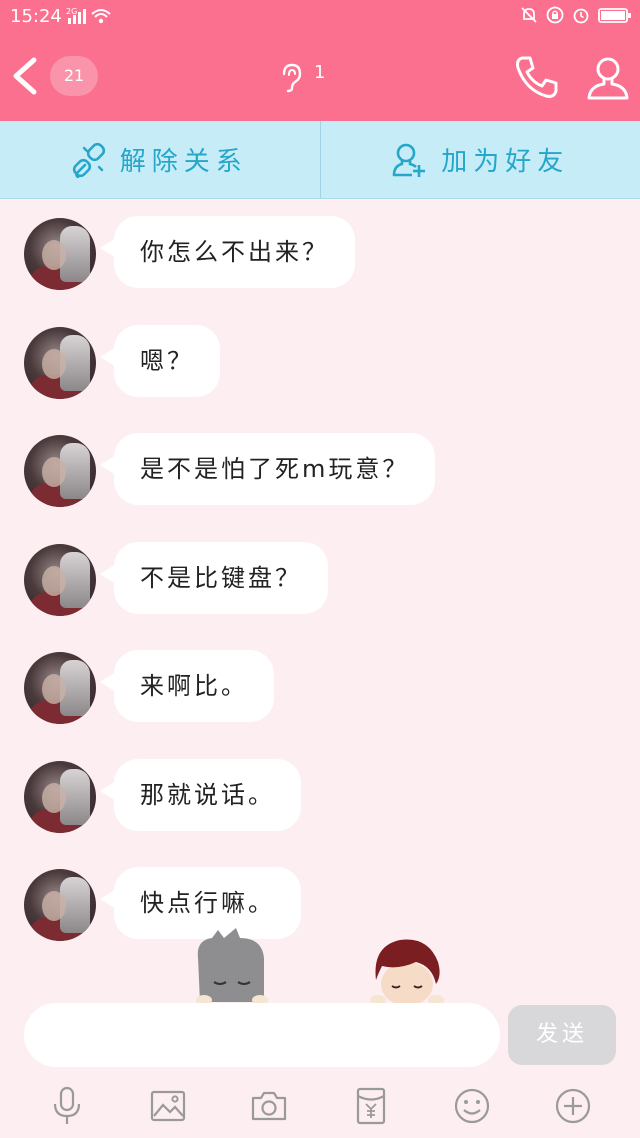 This screenshot has height=1138, width=640. What do you see at coordinates (88, 160) in the screenshot?
I see `broken-link-icon` at bounding box center [88, 160].